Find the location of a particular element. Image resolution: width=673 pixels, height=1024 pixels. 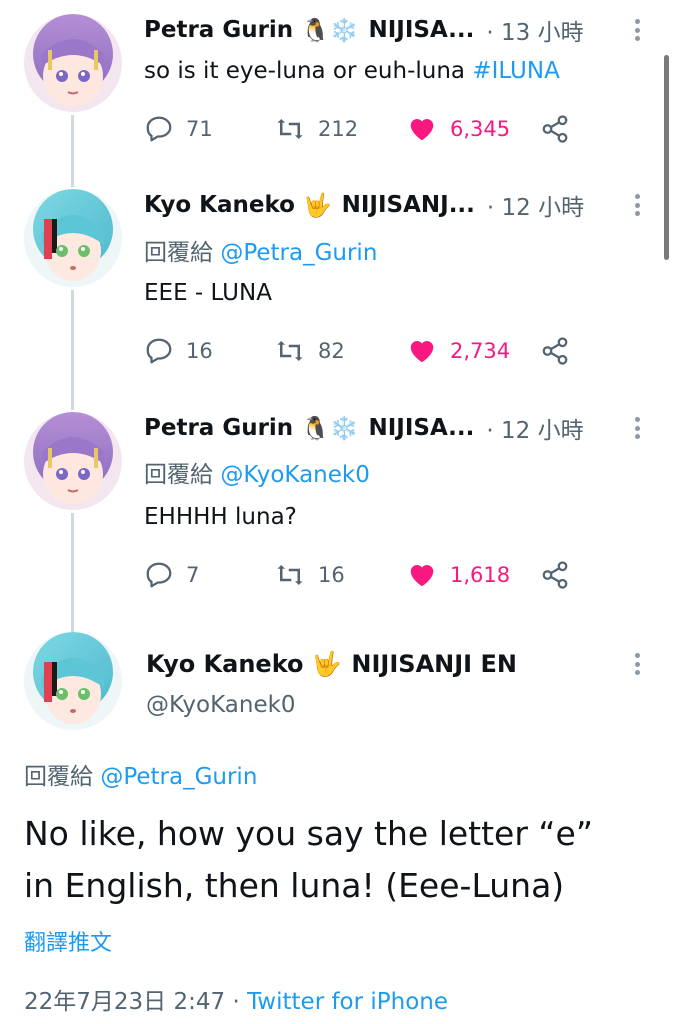

retweet-count: 82 is located at coordinates (331, 351).